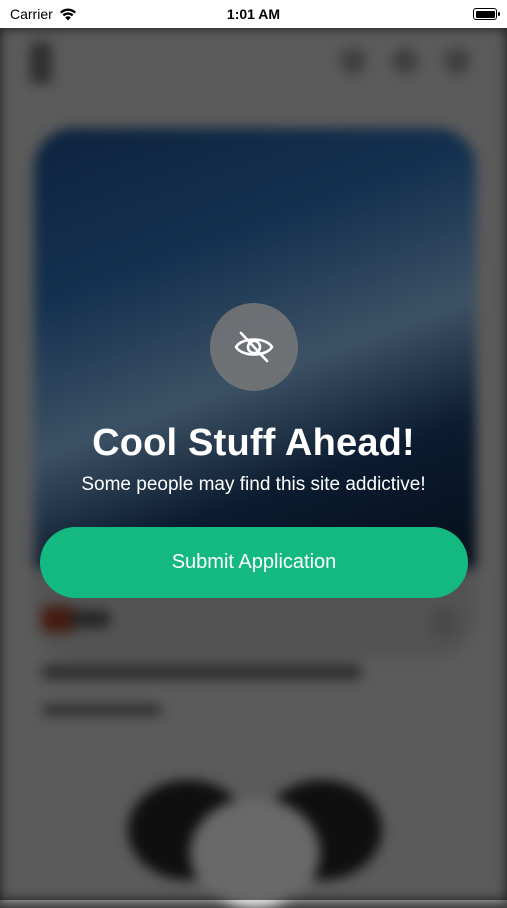 Image resolution: width=507 pixels, height=908 pixels. What do you see at coordinates (31, 14) in the screenshot?
I see `carrier-label: Carrier` at bounding box center [31, 14].